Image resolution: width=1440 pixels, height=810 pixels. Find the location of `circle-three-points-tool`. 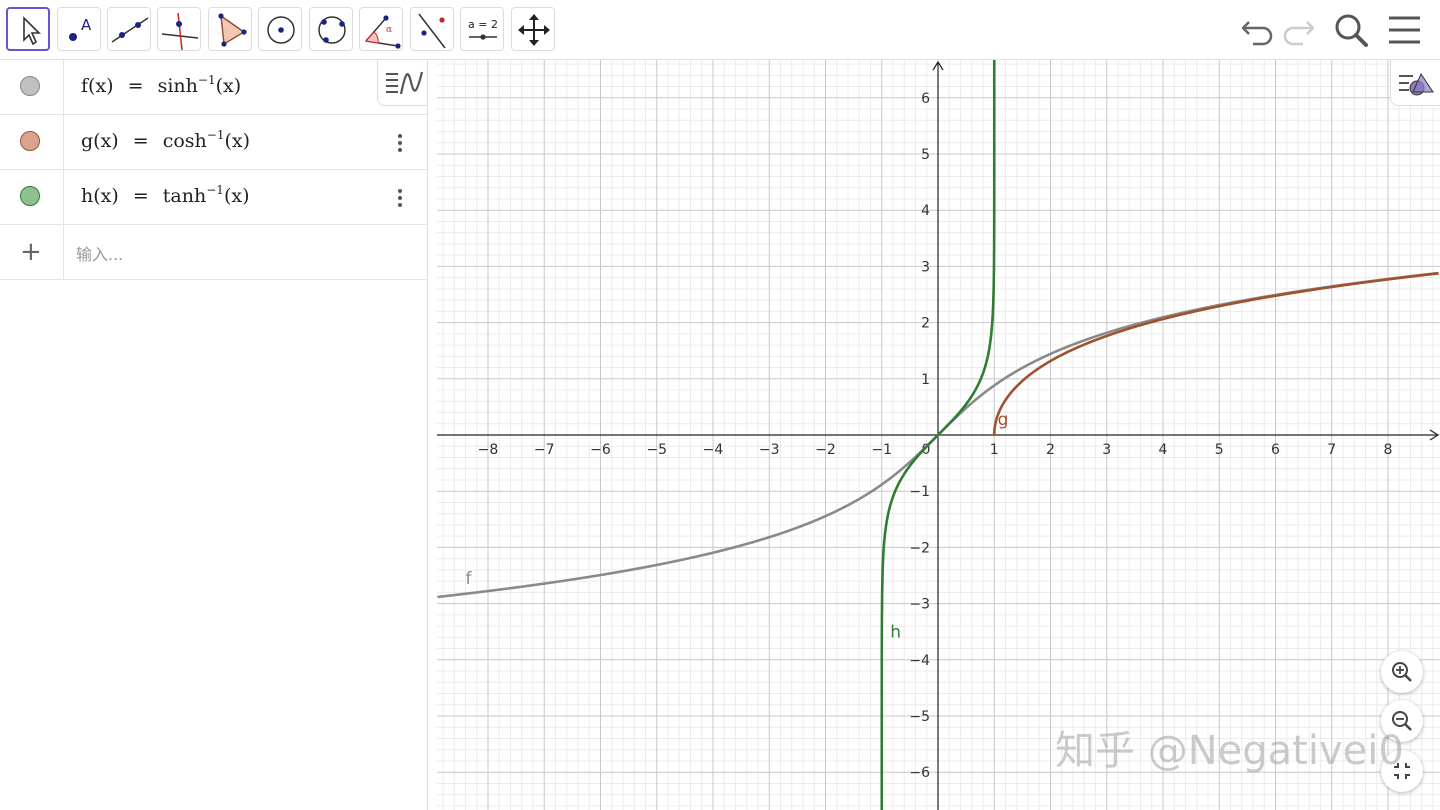

circle-three-points-tool is located at coordinates (331, 29).